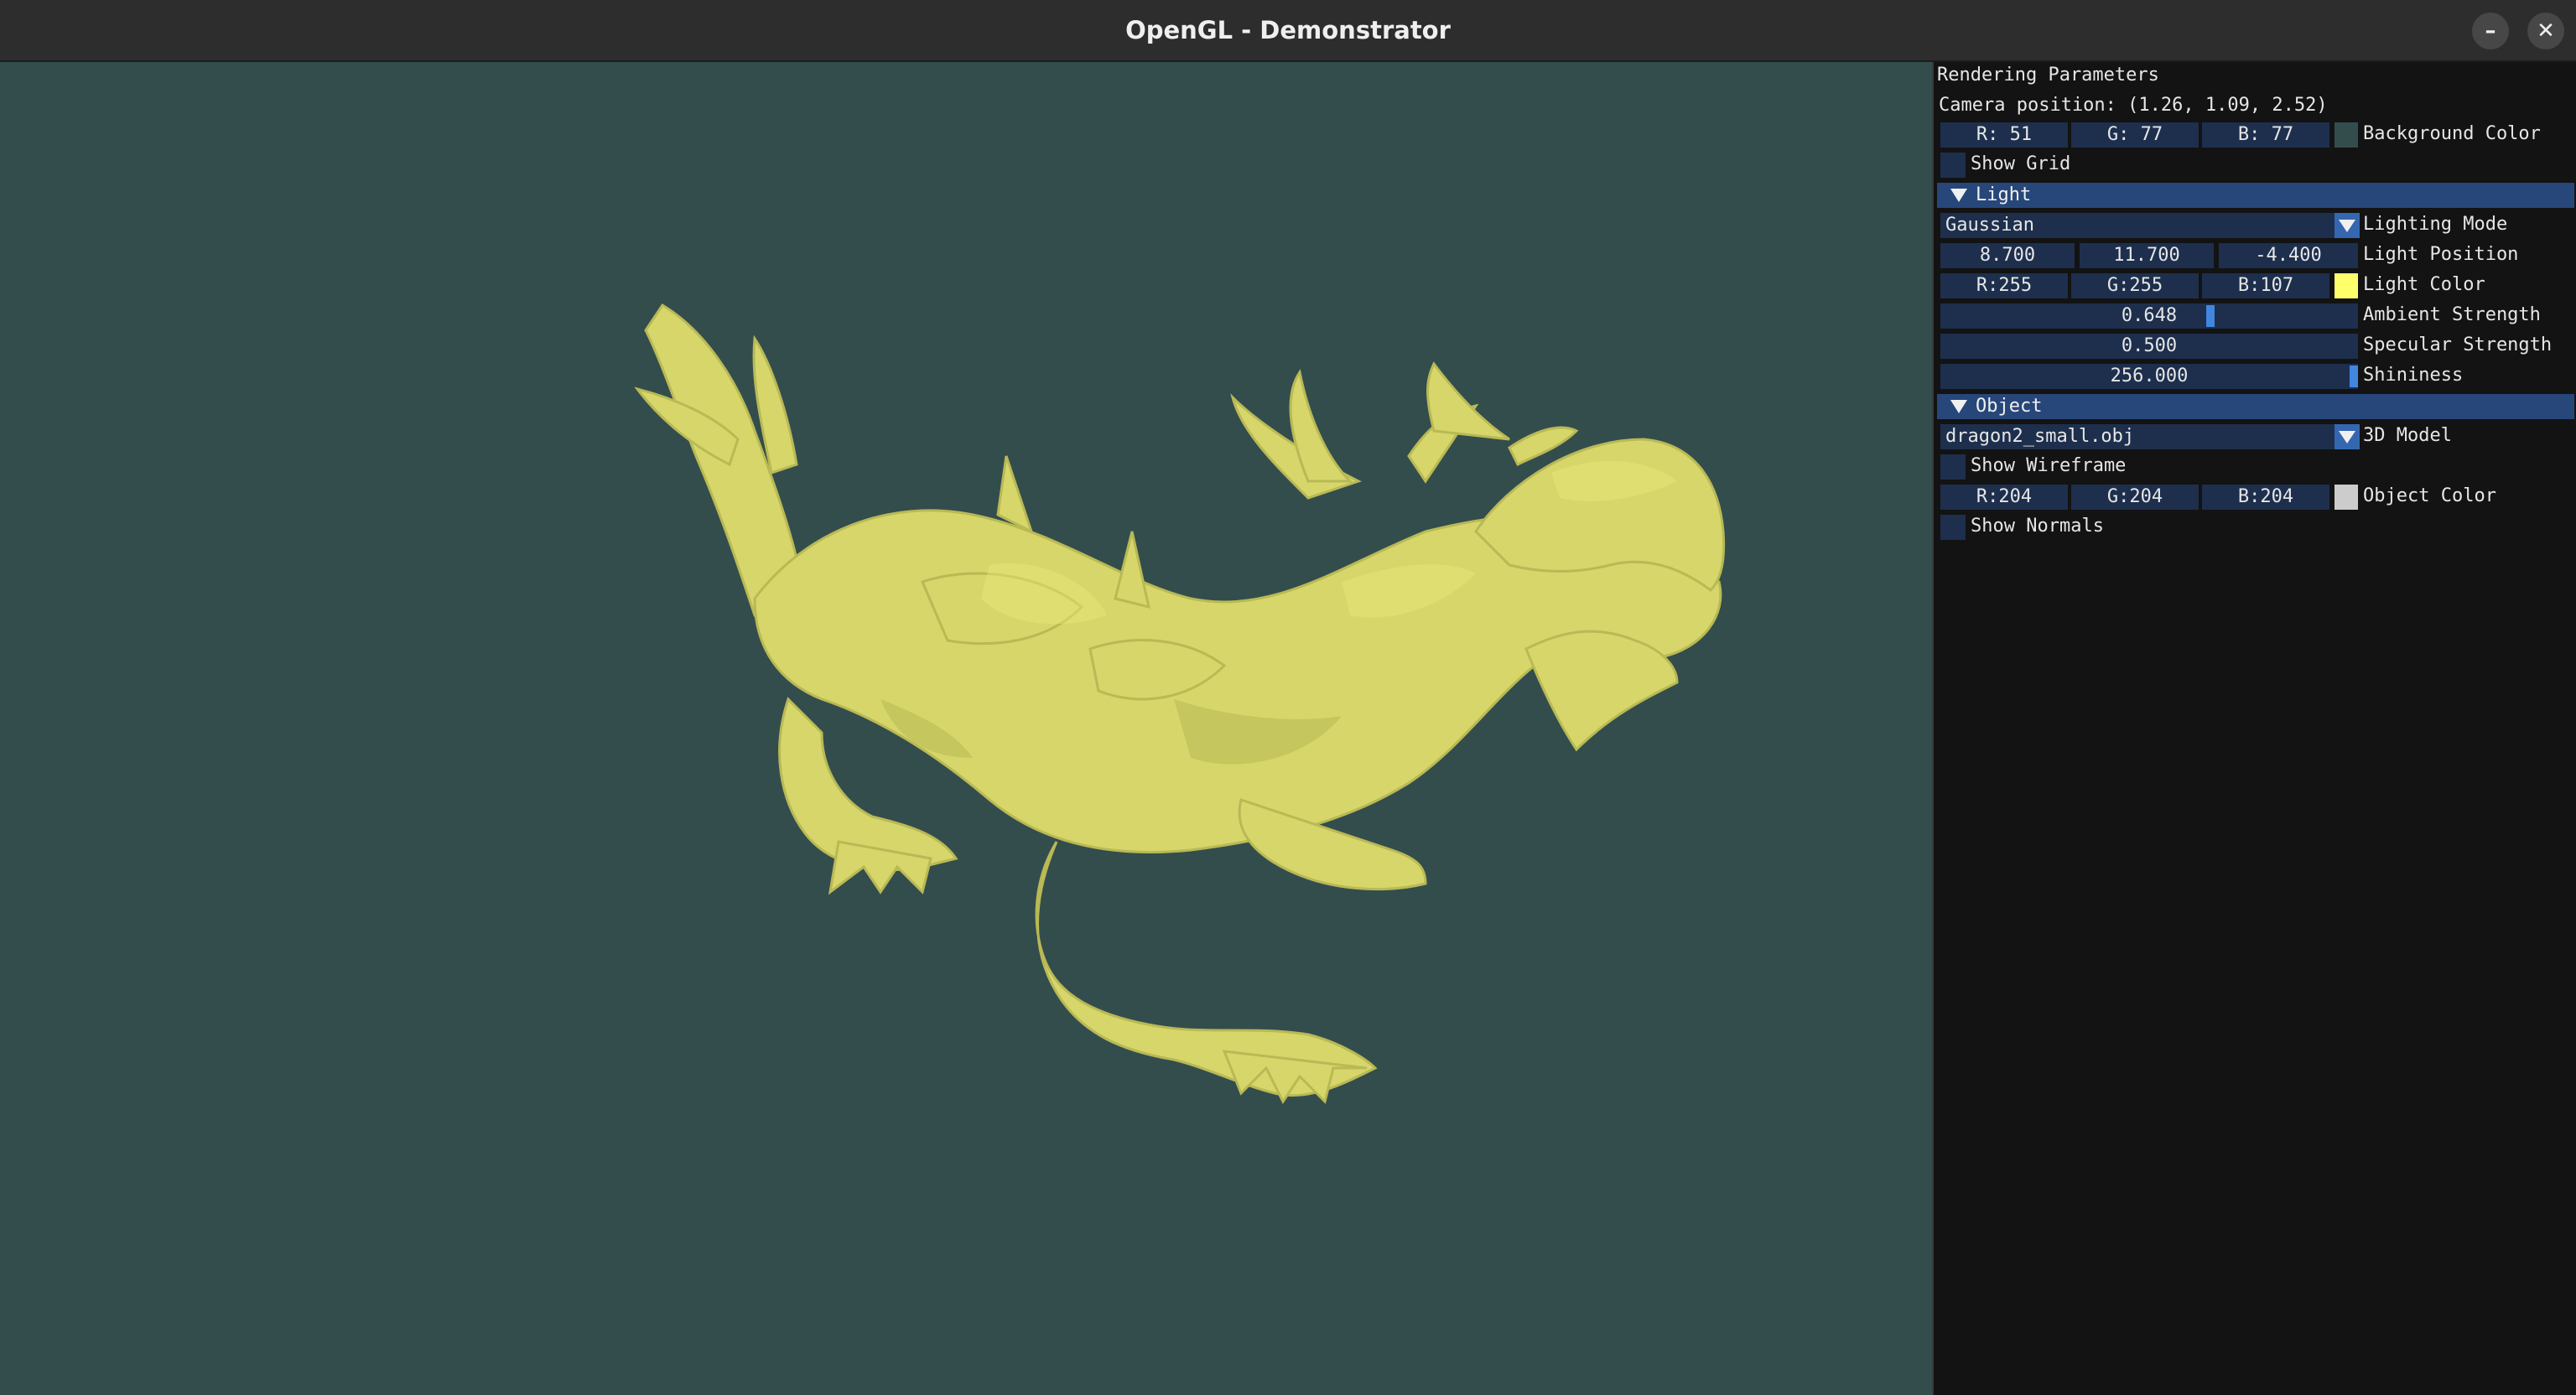 The image size is (2576, 1395). Describe the element at coordinates (2346, 135) in the screenshot. I see `background-color-swatch` at that location.